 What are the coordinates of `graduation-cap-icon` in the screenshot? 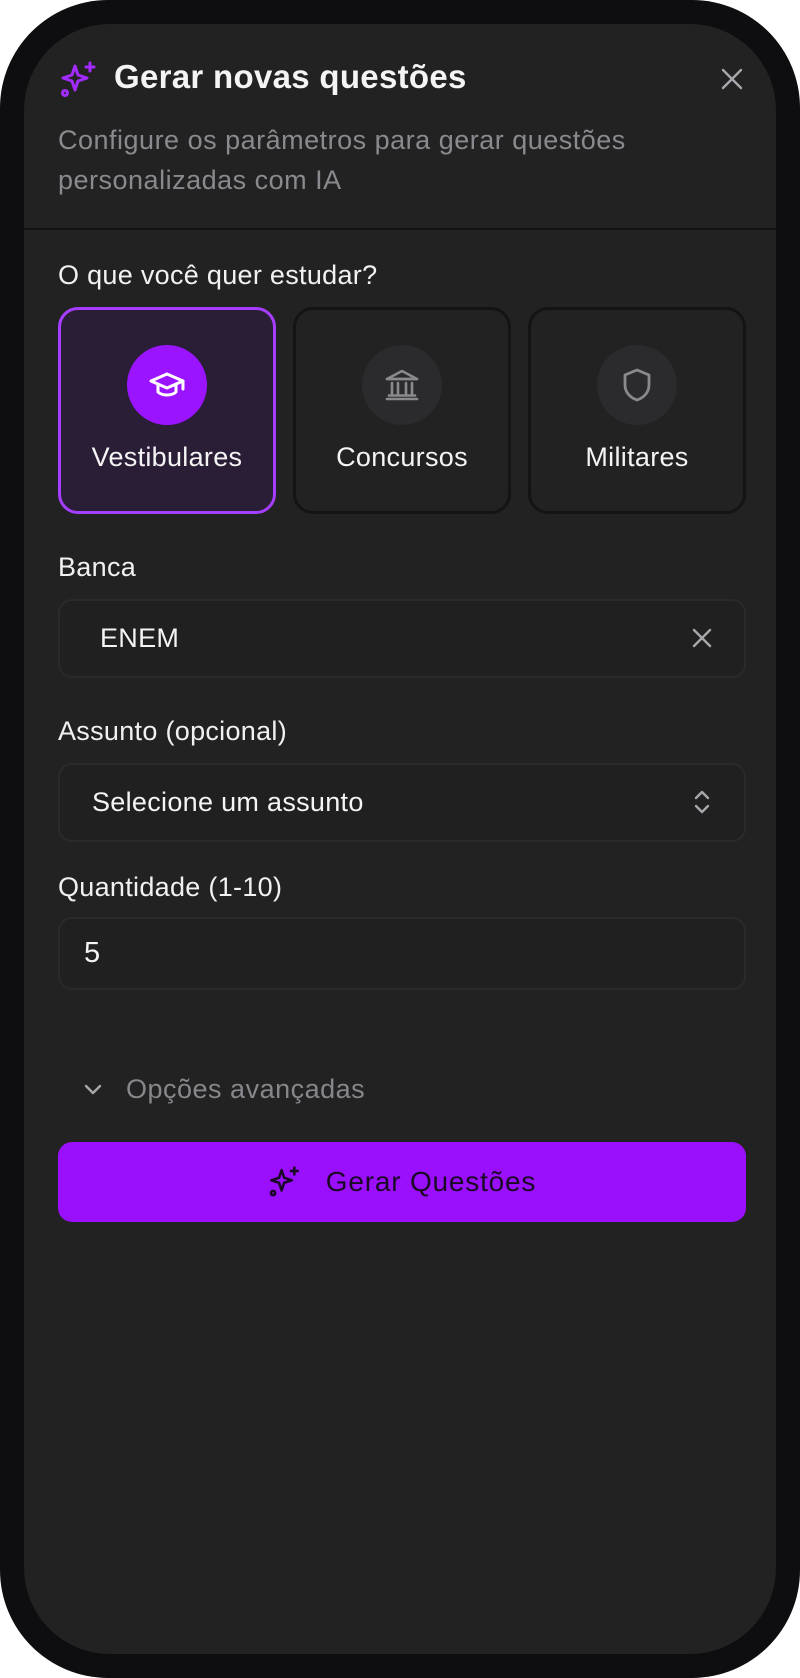 It's located at (167, 384).